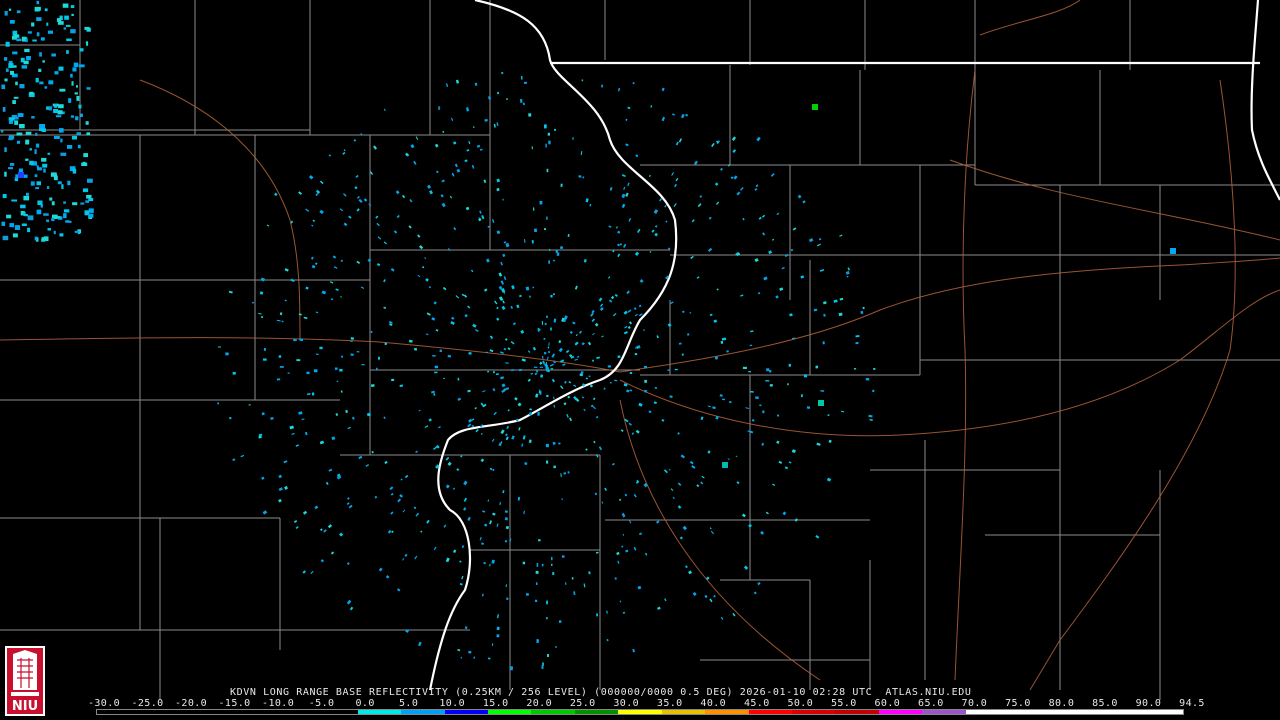 The height and width of the screenshot is (720, 1280). I want to click on scale-label: 30.0, so click(626, 703).